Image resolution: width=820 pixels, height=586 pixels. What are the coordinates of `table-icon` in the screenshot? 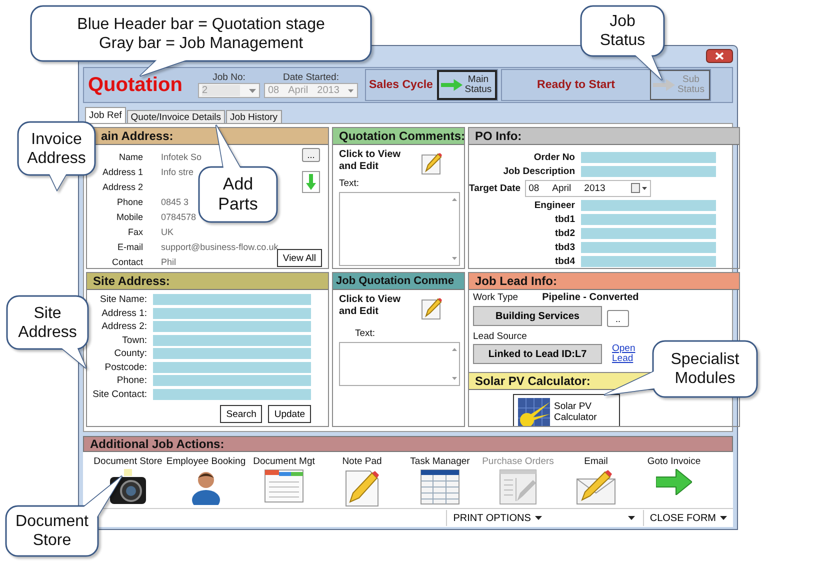 It's located at (440, 487).